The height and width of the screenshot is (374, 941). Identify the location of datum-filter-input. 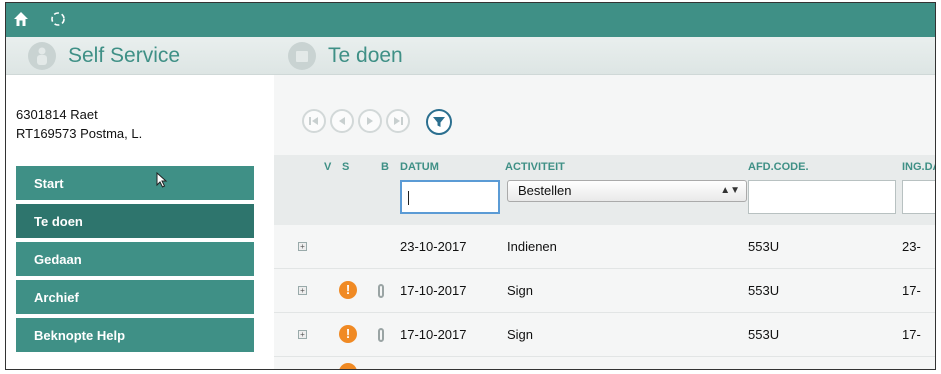
(450, 197).